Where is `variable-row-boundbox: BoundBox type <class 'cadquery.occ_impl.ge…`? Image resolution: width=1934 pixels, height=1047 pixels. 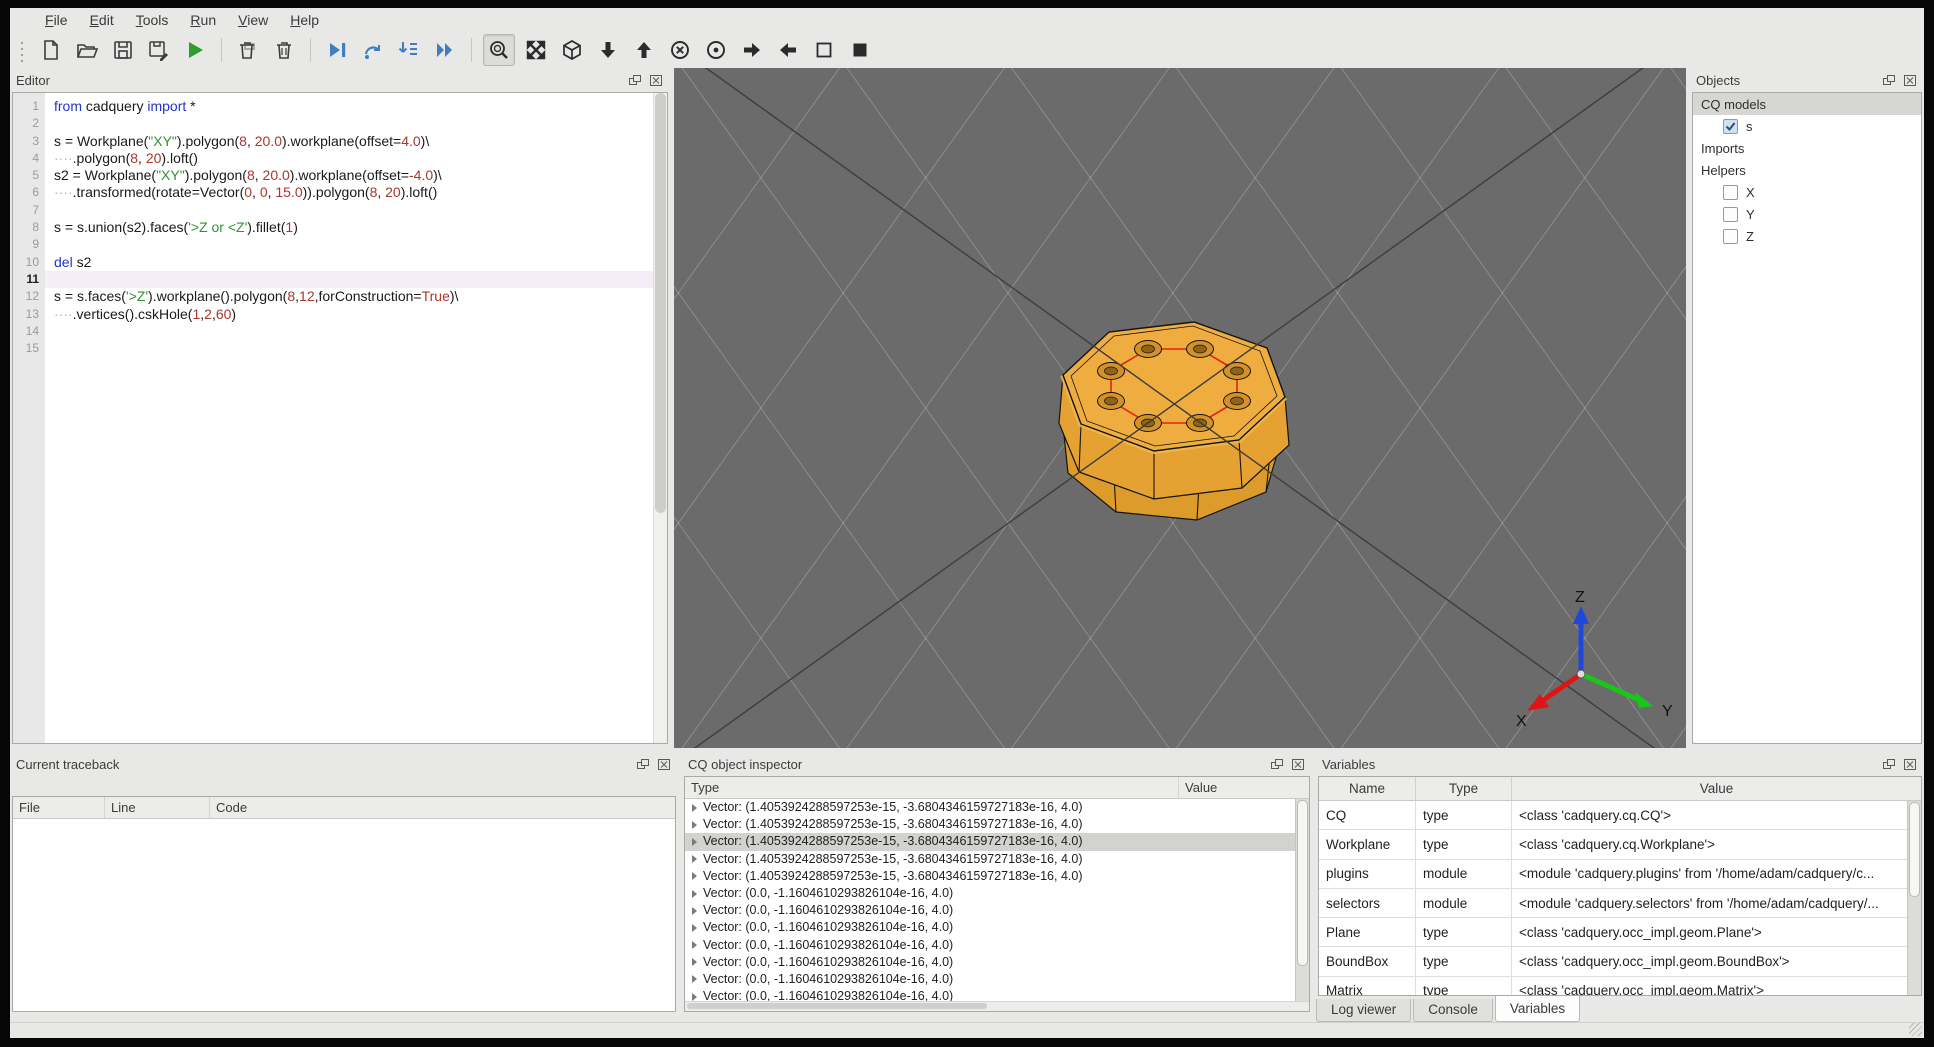 variable-row-boundbox: BoundBox type <class 'cadquery.occ_impl.ge… is located at coordinates (1620, 962).